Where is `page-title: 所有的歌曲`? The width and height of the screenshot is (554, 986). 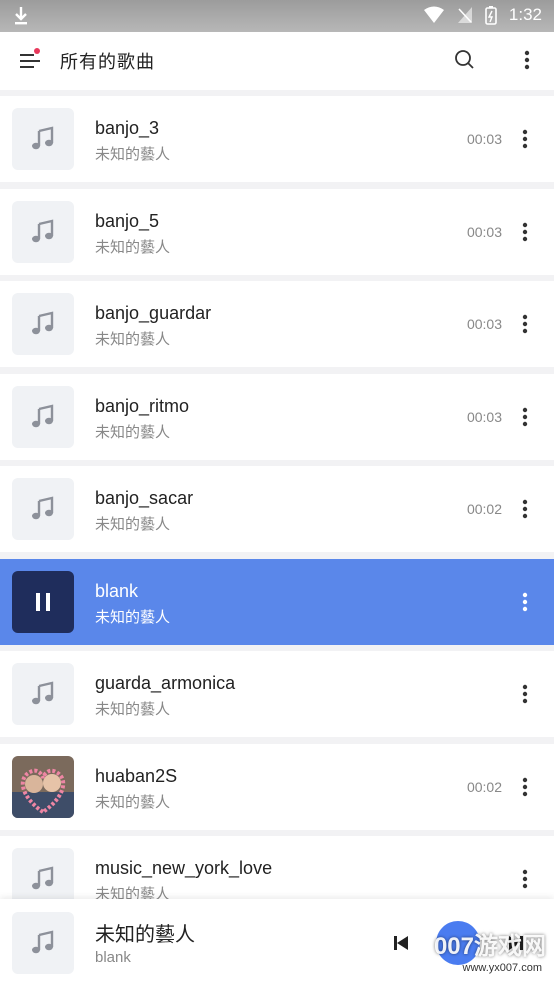 page-title: 所有的歌曲 is located at coordinates (107, 62).